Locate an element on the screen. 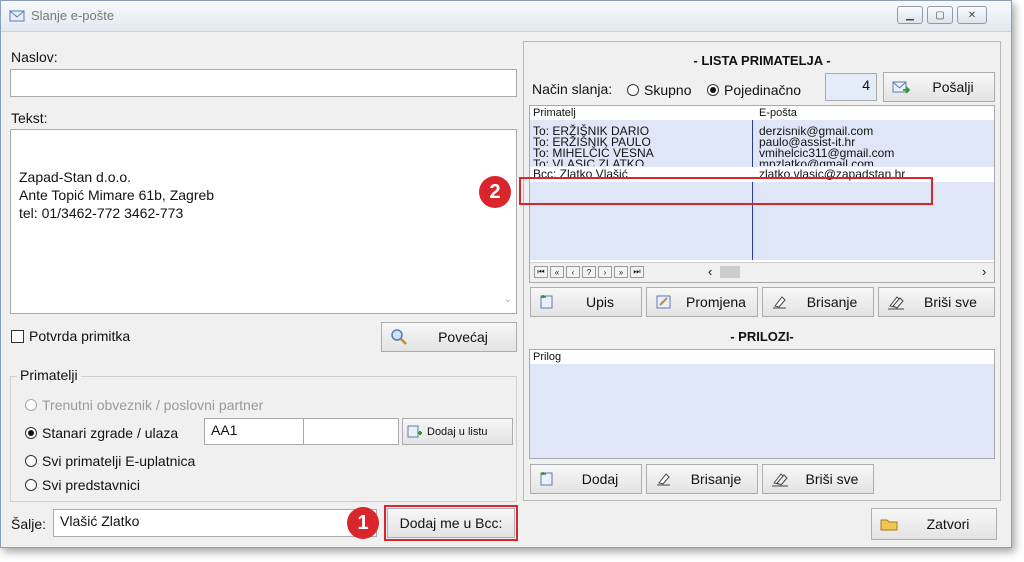  upis-button: Upis is located at coordinates (586, 302).